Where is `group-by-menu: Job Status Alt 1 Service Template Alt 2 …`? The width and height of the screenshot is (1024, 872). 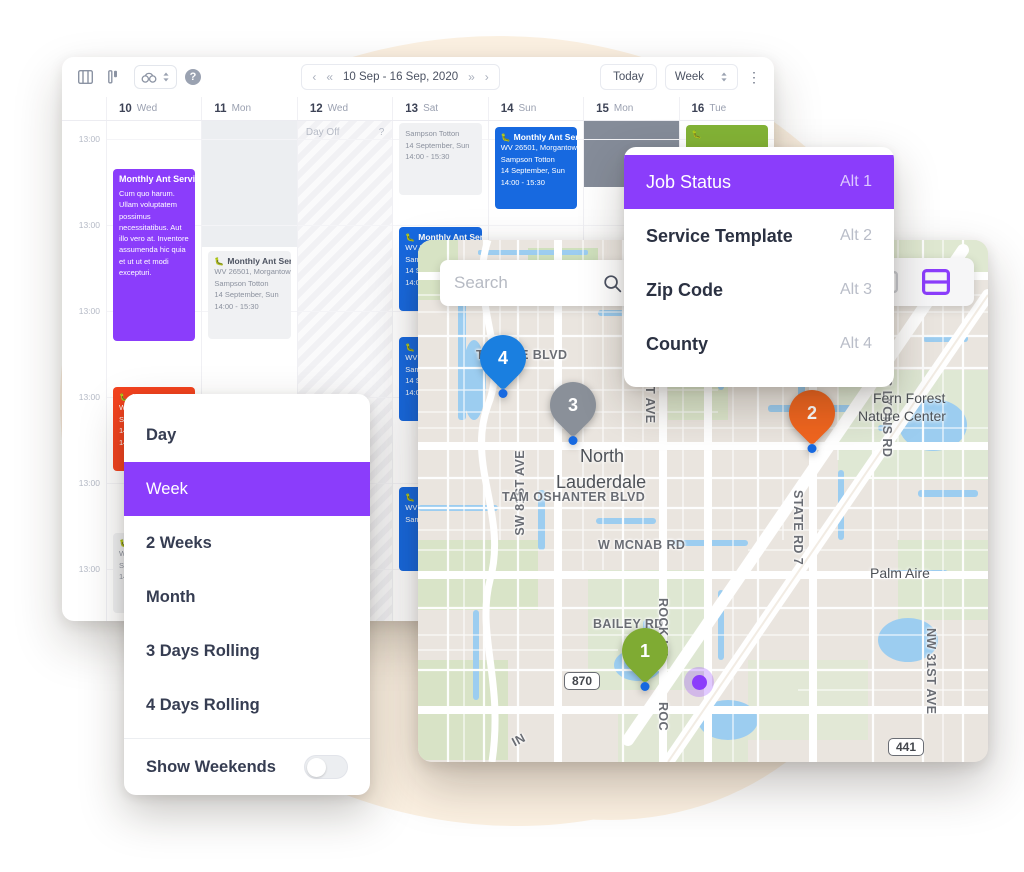 group-by-menu: Job Status Alt 1 Service Template Alt 2 … is located at coordinates (759, 267).